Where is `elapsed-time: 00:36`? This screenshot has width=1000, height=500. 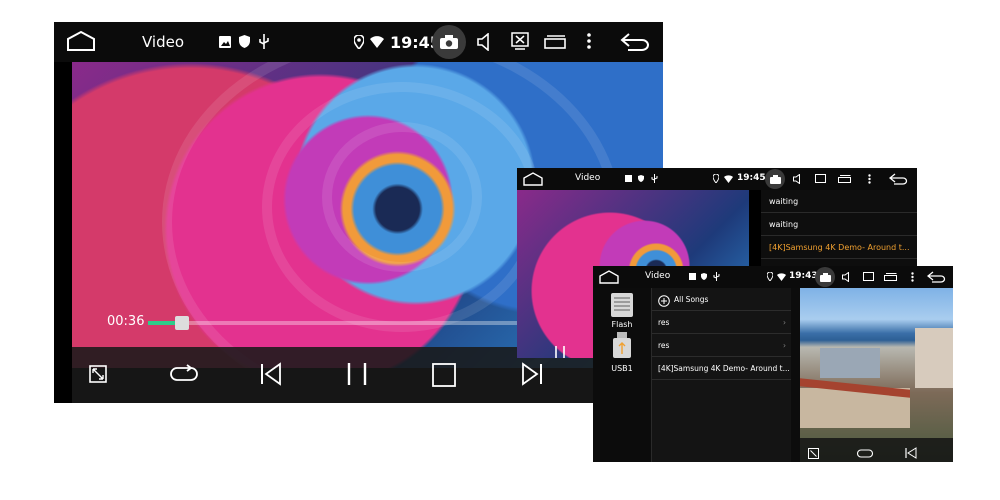
elapsed-time: 00:36 is located at coordinates (126, 321).